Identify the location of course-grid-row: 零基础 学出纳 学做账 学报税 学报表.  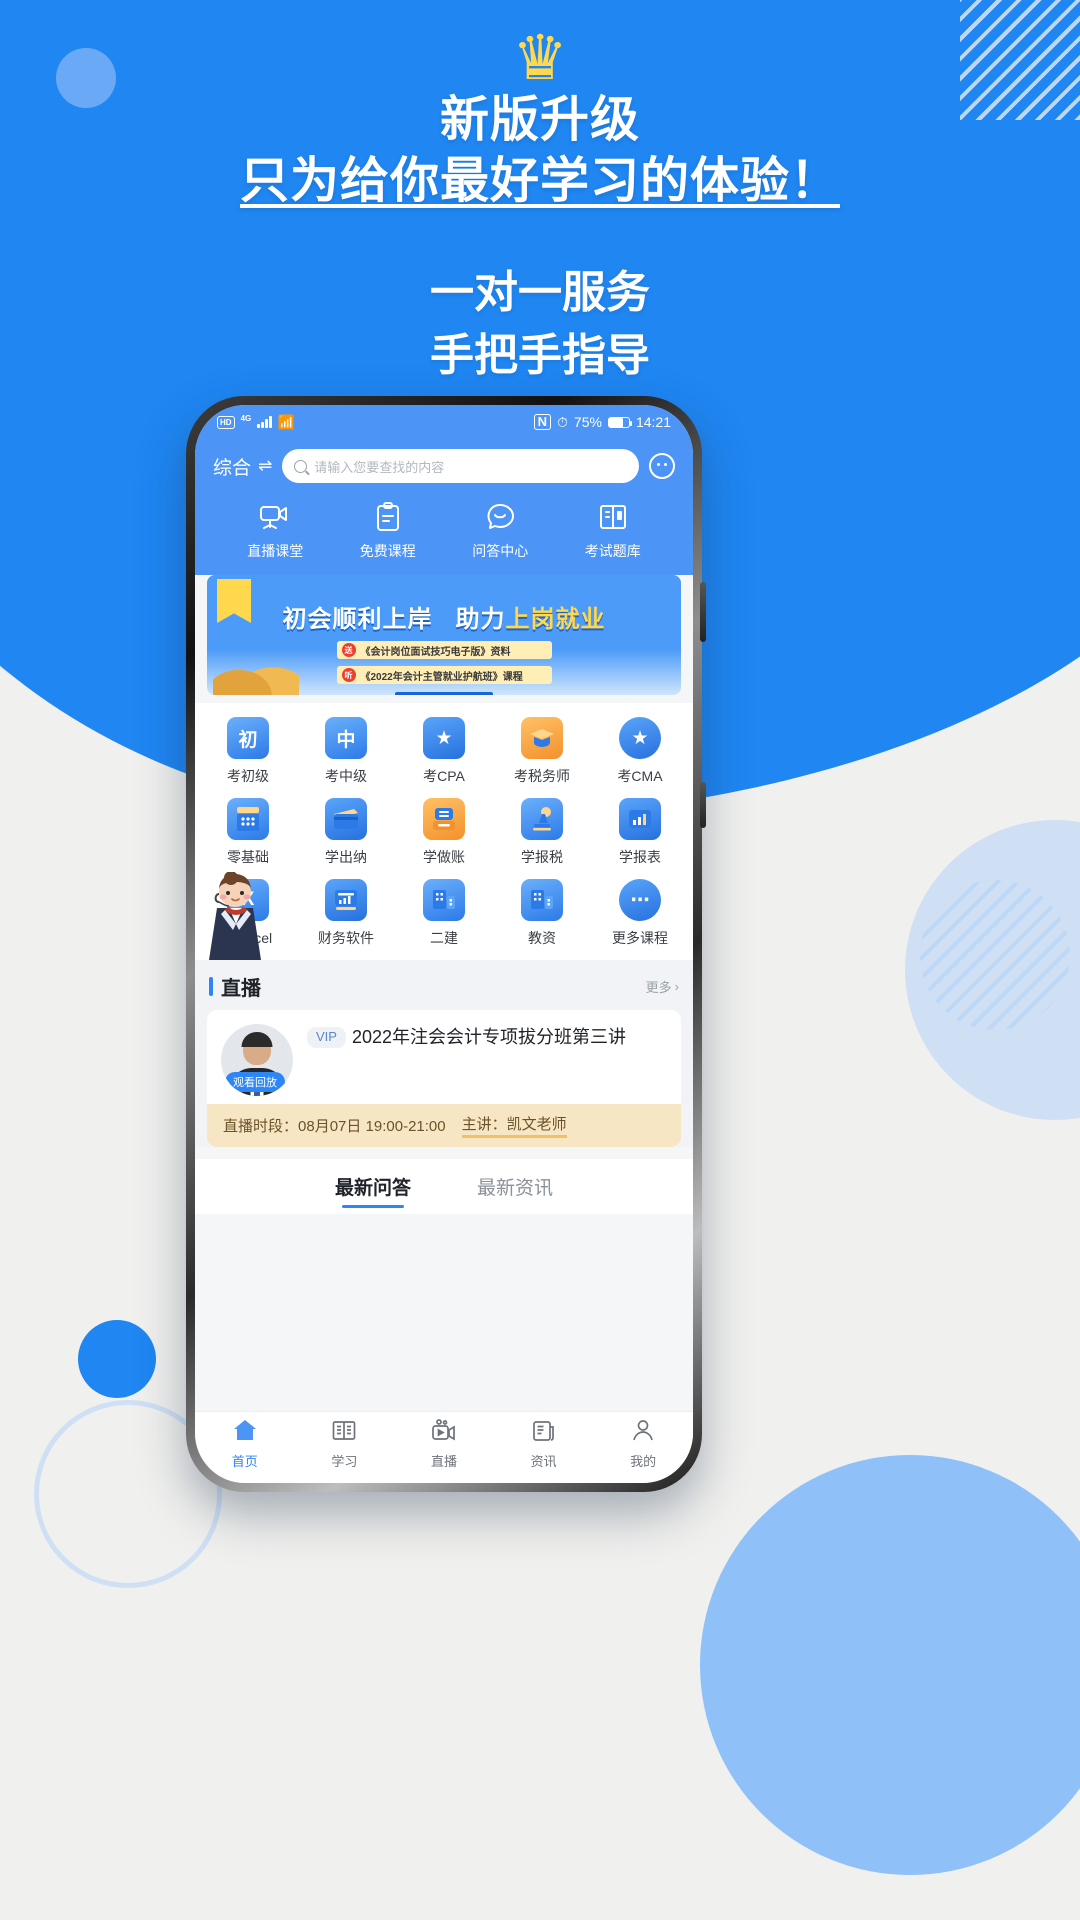
(444, 832).